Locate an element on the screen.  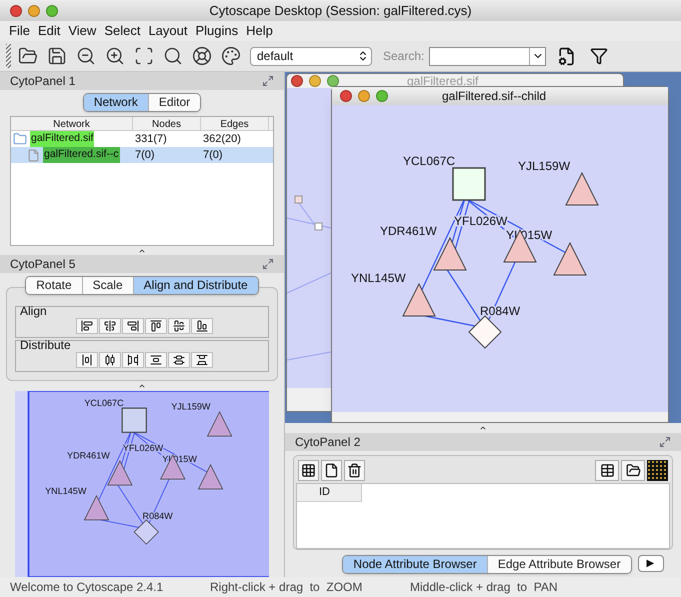
folder-icon is located at coordinates (20, 139).